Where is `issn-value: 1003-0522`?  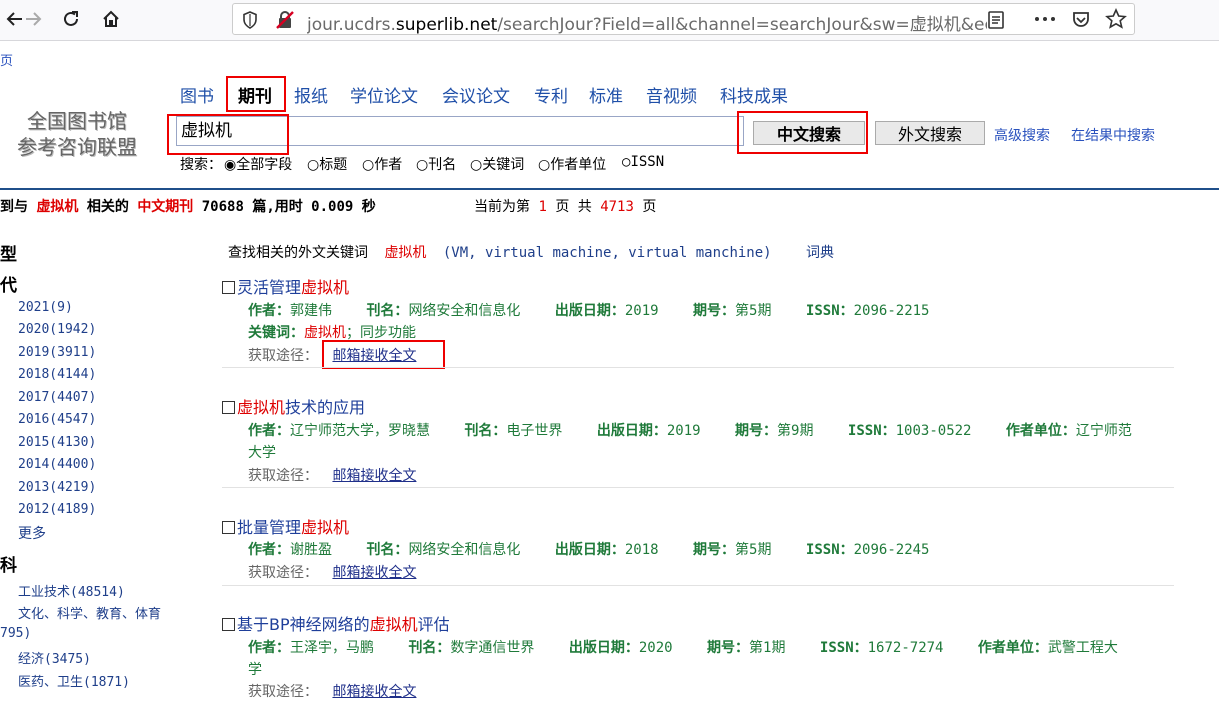
issn-value: 1003-0522 is located at coordinates (933, 431).